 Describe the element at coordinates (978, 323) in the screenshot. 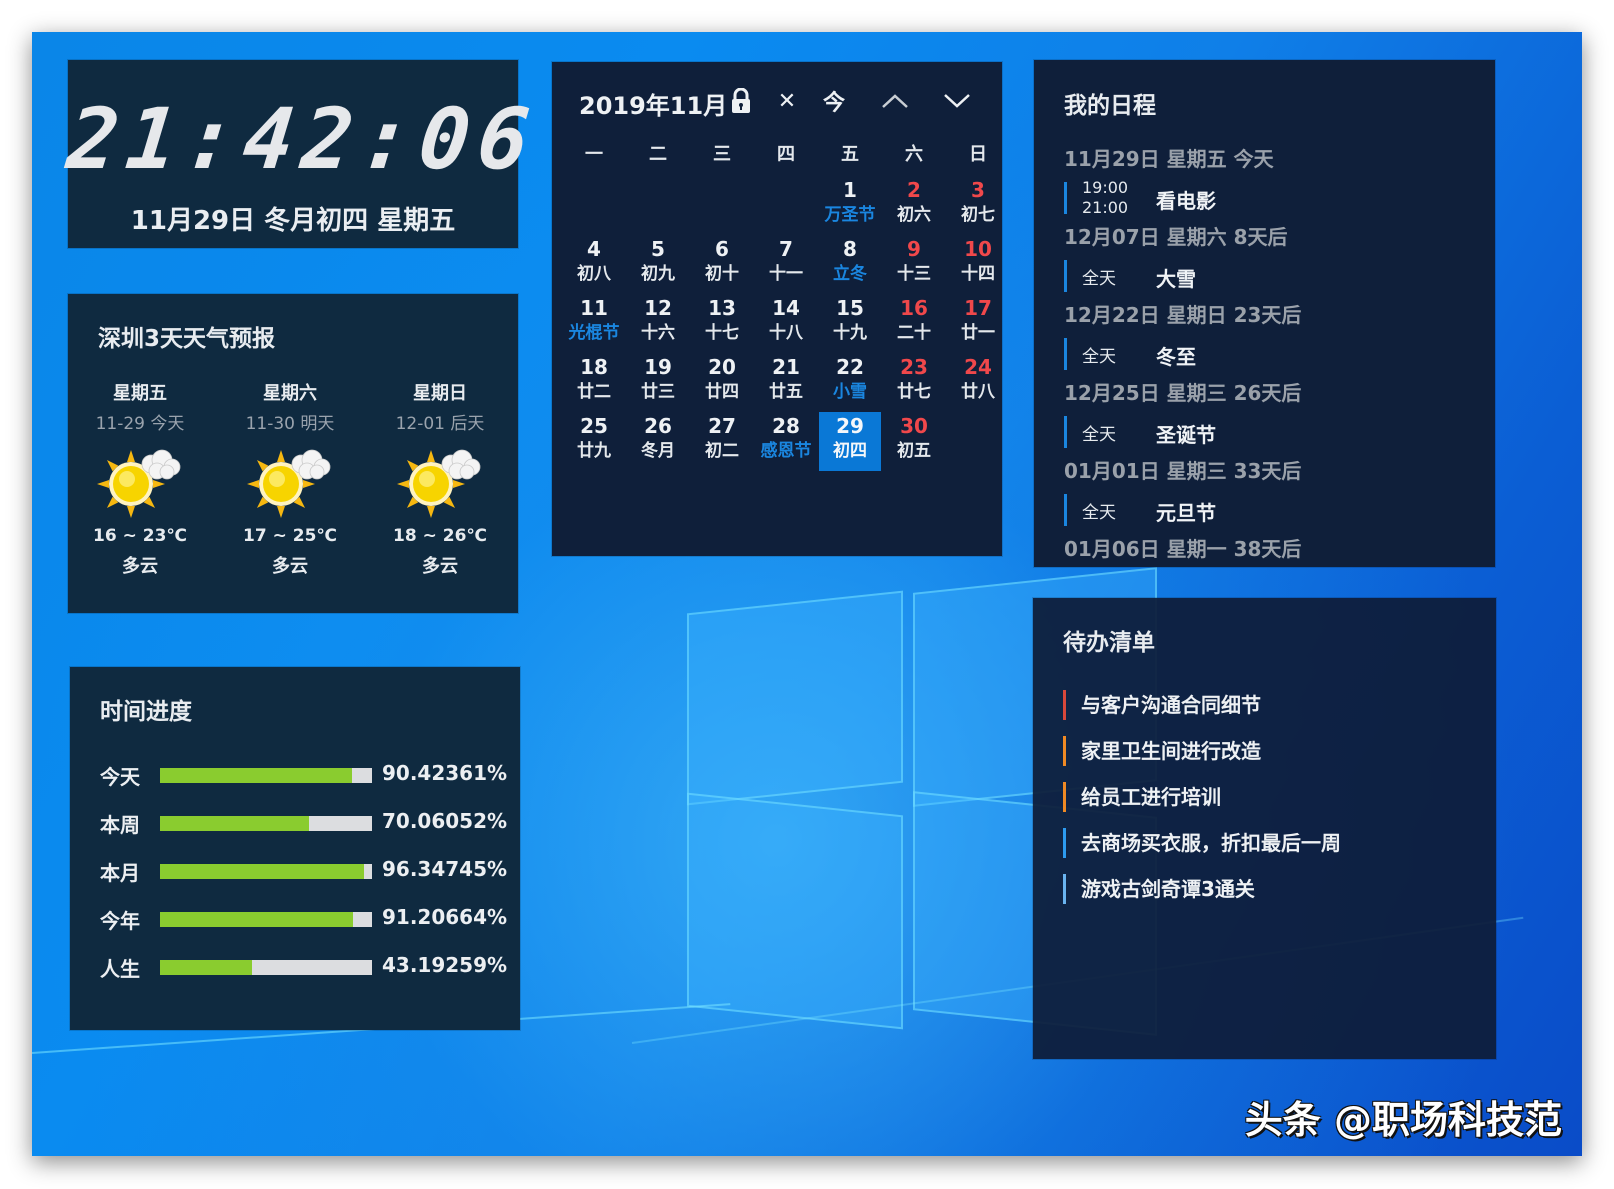

I see `calendar-day: 17 廿一` at that location.